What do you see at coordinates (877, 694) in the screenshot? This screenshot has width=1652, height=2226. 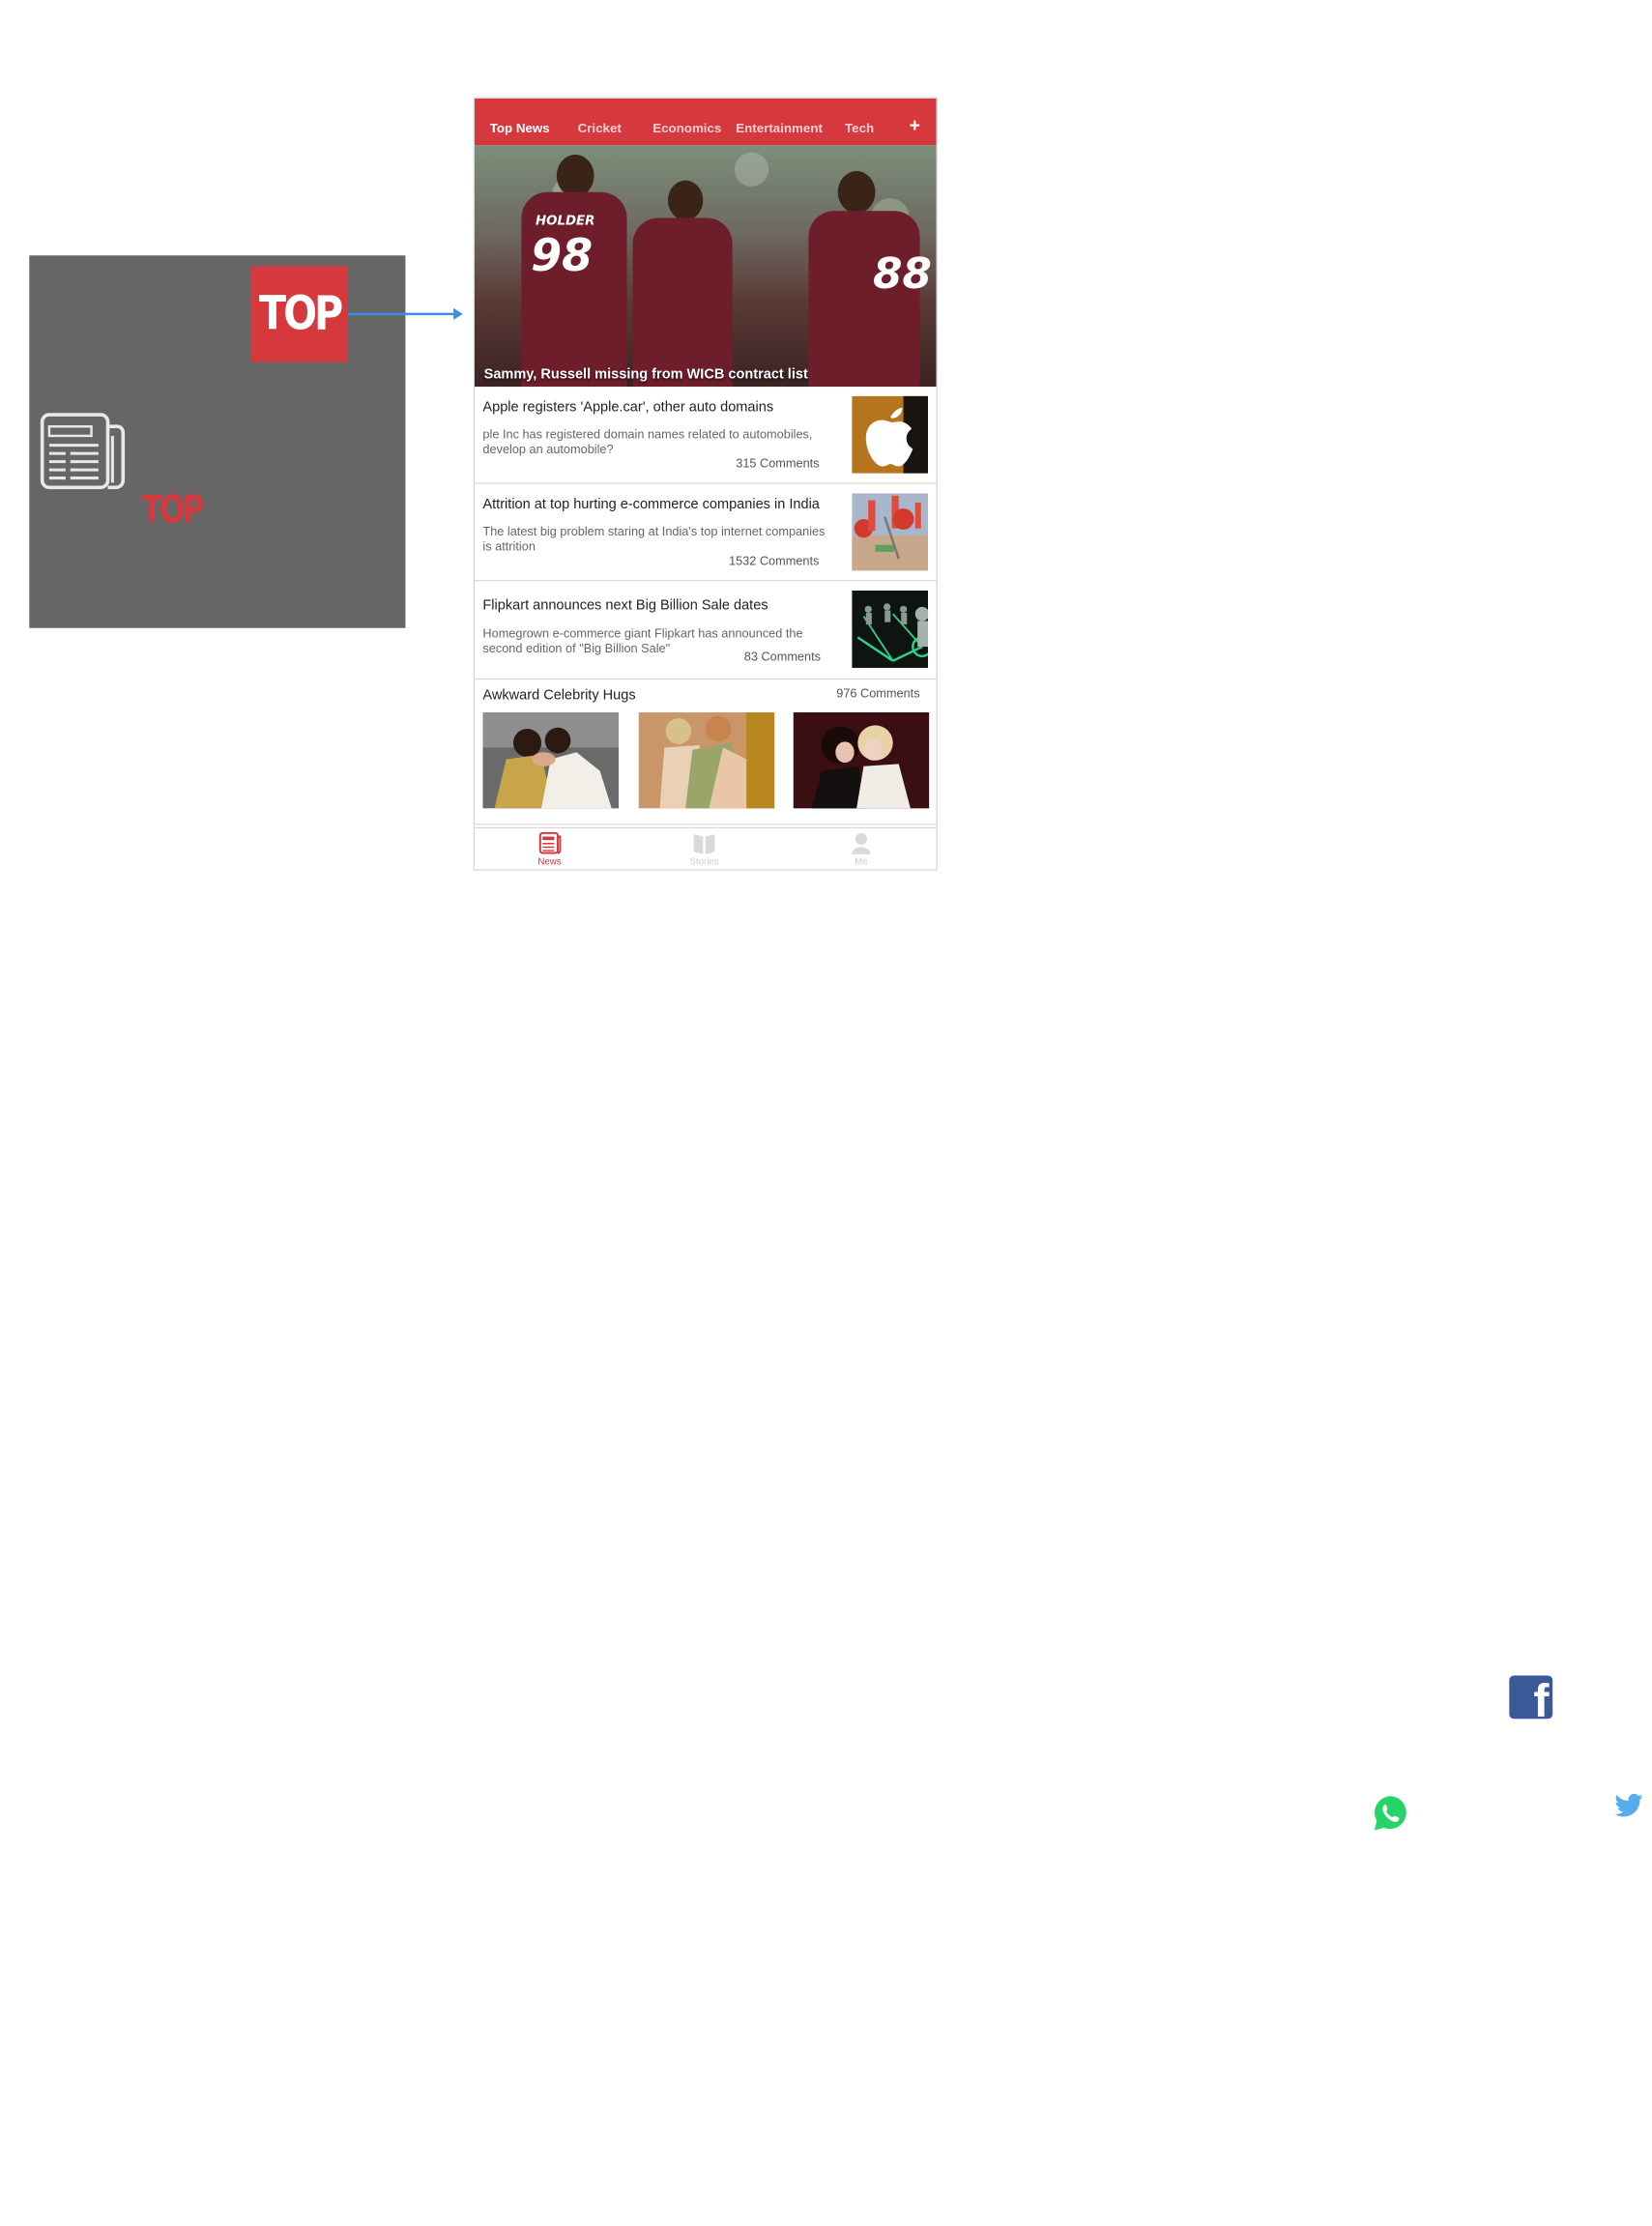 I see `gallery-comments: 976 Comments` at bounding box center [877, 694].